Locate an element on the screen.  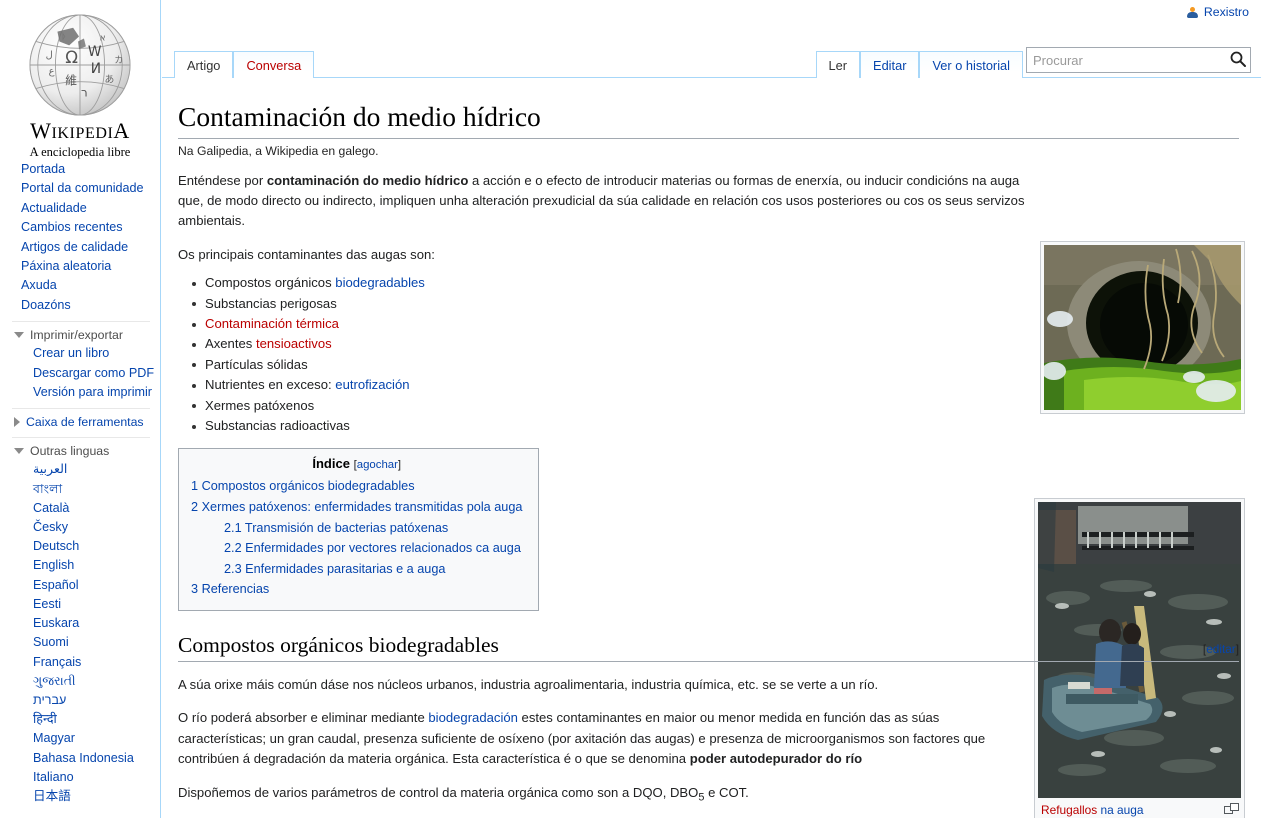
section-1-edit: [editar] is located at coordinates (1221, 649).